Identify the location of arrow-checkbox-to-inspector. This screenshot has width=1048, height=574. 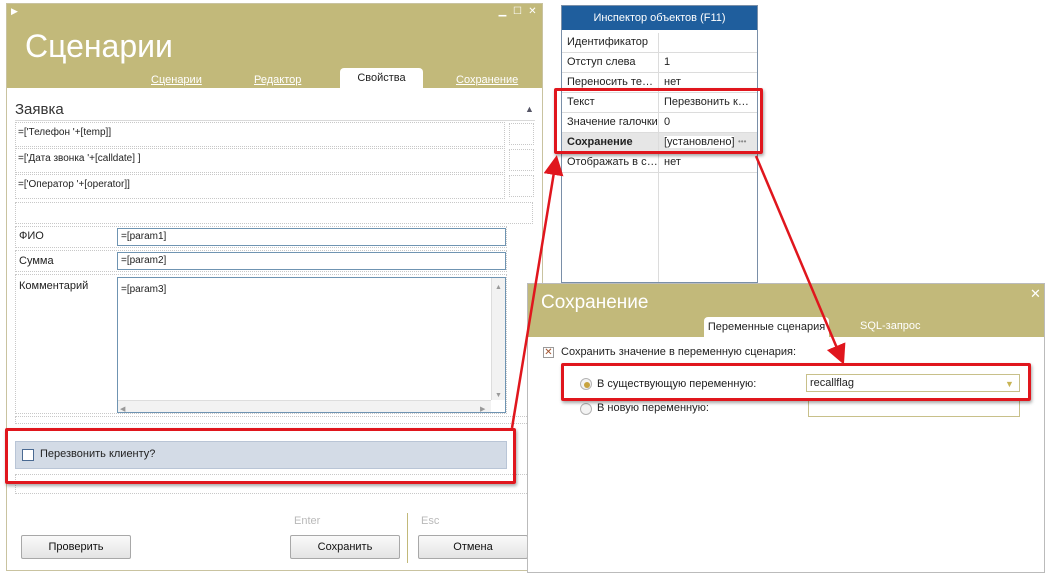
(537, 292).